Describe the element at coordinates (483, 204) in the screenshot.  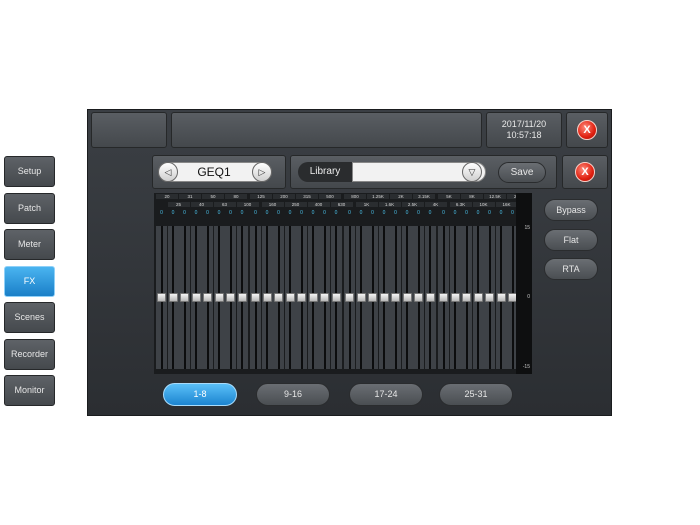
I see `band-frequency-label: 10K` at that location.